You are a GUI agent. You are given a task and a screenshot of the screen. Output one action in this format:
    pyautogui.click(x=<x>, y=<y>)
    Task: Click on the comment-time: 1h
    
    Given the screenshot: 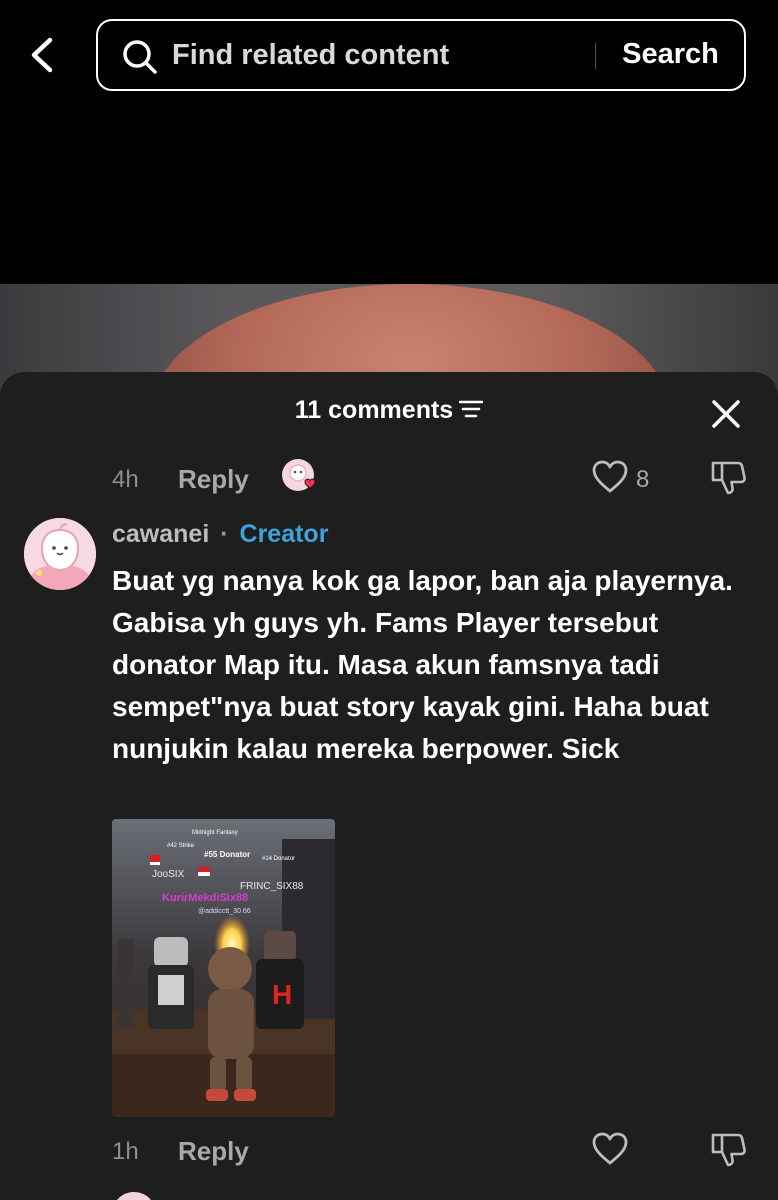 What is the action you would take?
    pyautogui.click(x=125, y=1151)
    